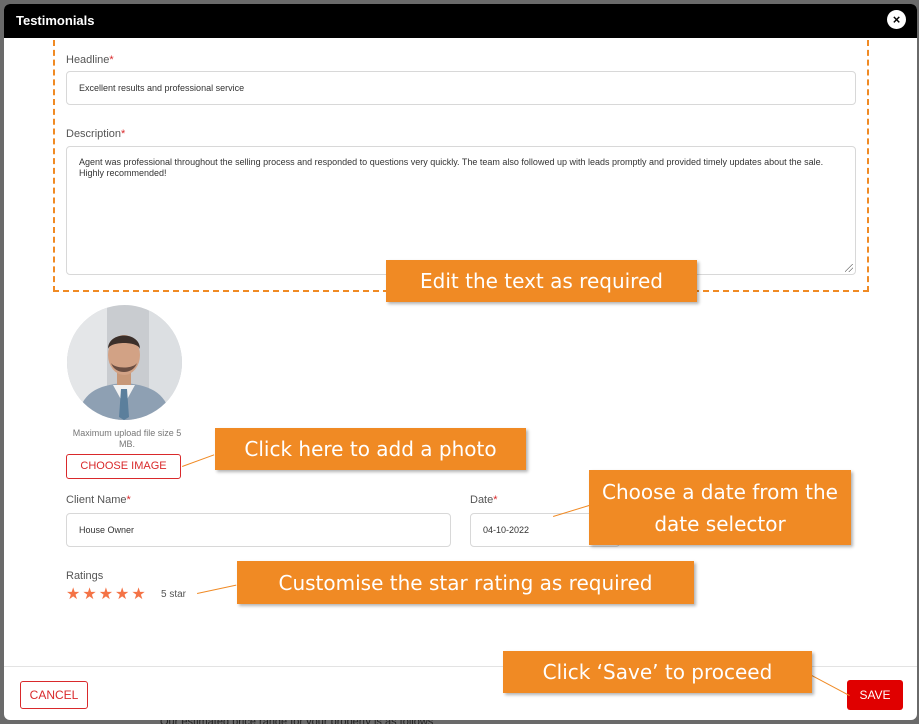  What do you see at coordinates (484, 500) in the screenshot?
I see `date-label: Date*` at bounding box center [484, 500].